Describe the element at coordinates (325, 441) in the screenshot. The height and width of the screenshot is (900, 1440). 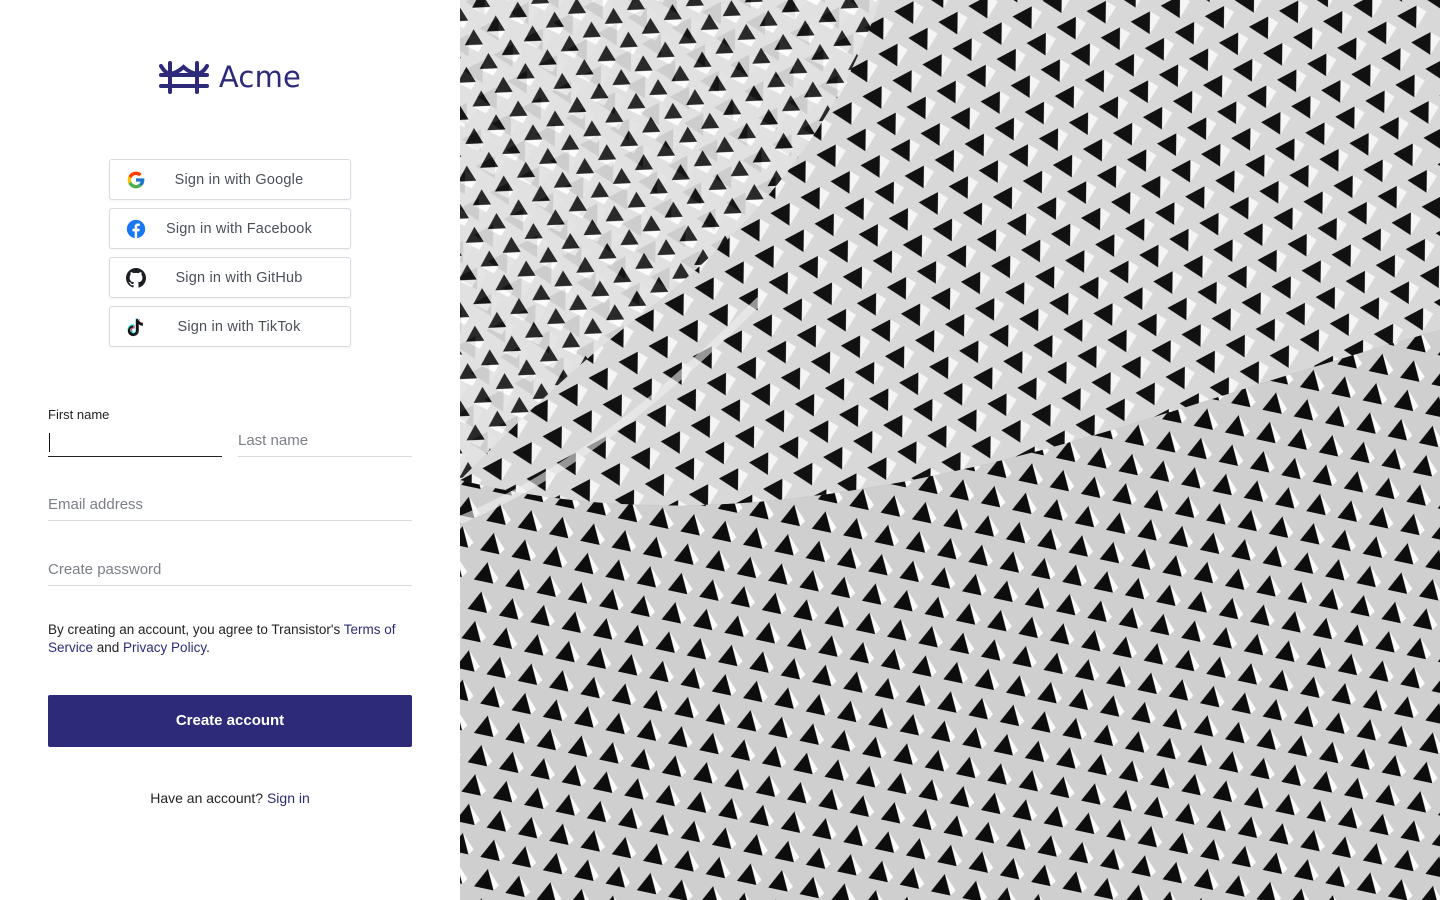
I see `last-name-input` at that location.